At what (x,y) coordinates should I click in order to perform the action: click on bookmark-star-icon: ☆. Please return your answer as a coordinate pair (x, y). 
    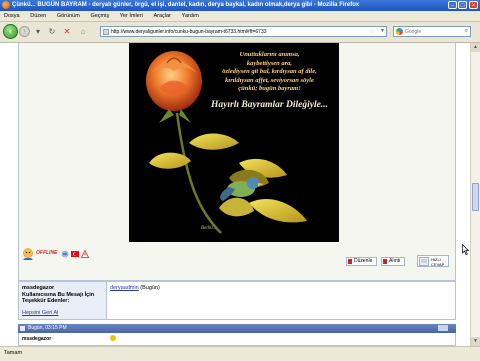
    Looking at the image, I should click on (372, 31).